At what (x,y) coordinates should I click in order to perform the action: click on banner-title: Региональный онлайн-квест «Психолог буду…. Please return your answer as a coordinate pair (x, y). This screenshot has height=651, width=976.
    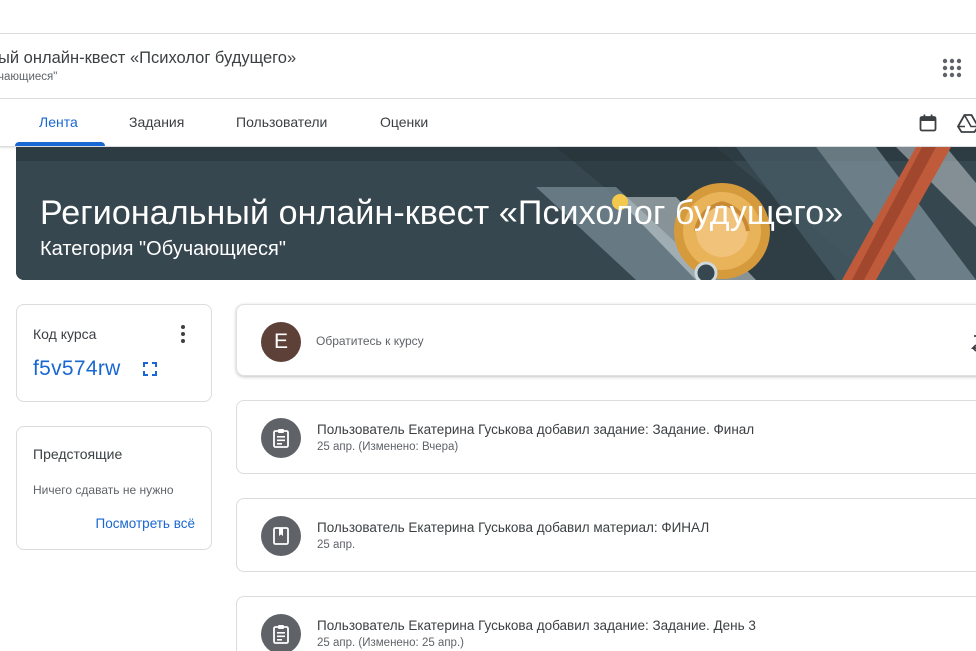
    Looking at the image, I should click on (442, 213).